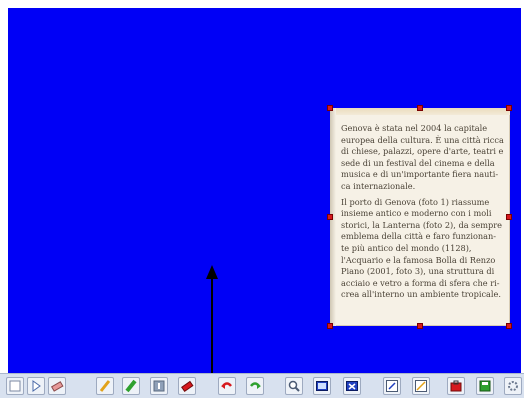 The image size is (524, 398). What do you see at coordinates (509, 108) in the screenshot?
I see `resize-handle-top-right` at bounding box center [509, 108].